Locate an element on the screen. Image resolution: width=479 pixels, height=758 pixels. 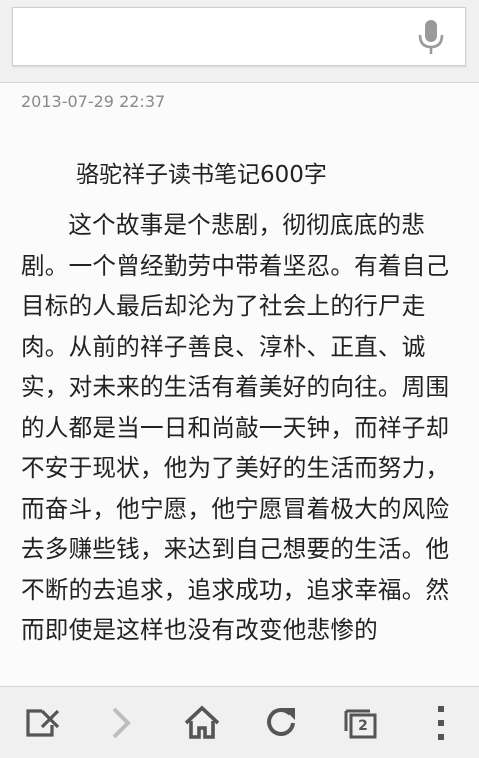
tabs-button: 2 is located at coordinates (363, 723).